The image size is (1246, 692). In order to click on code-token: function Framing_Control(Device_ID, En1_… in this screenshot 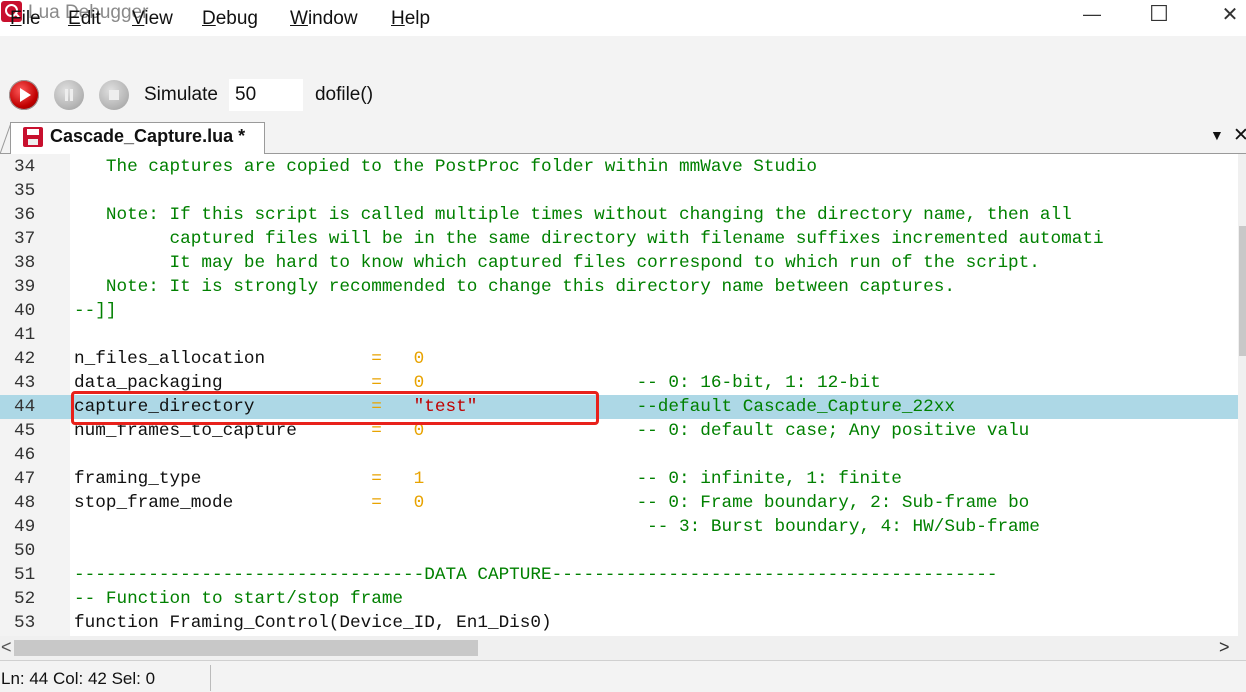, I will do `click(313, 623)`.